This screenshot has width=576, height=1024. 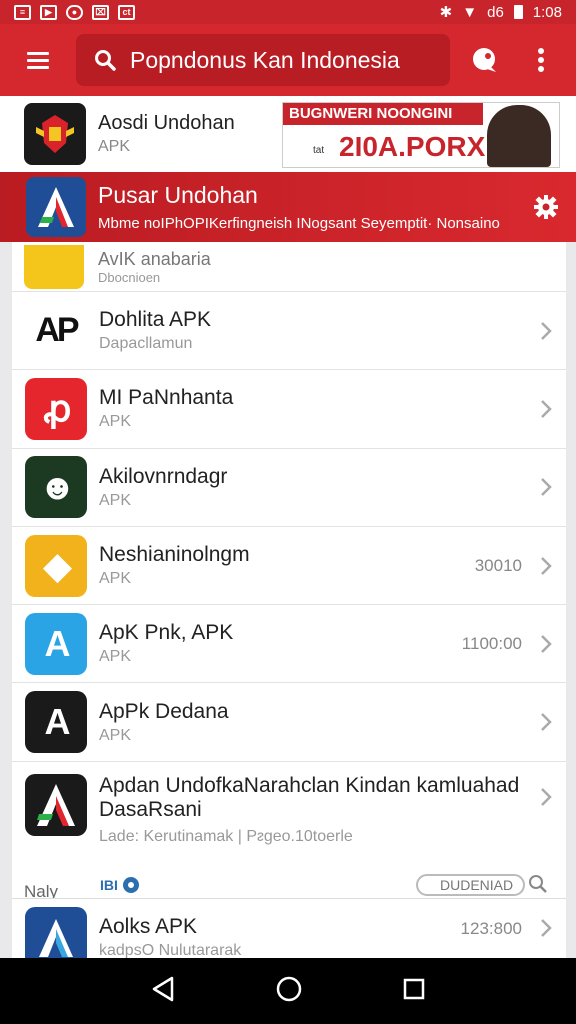 What do you see at coordinates (414, 988) in the screenshot?
I see `recents-square-icon` at bounding box center [414, 988].